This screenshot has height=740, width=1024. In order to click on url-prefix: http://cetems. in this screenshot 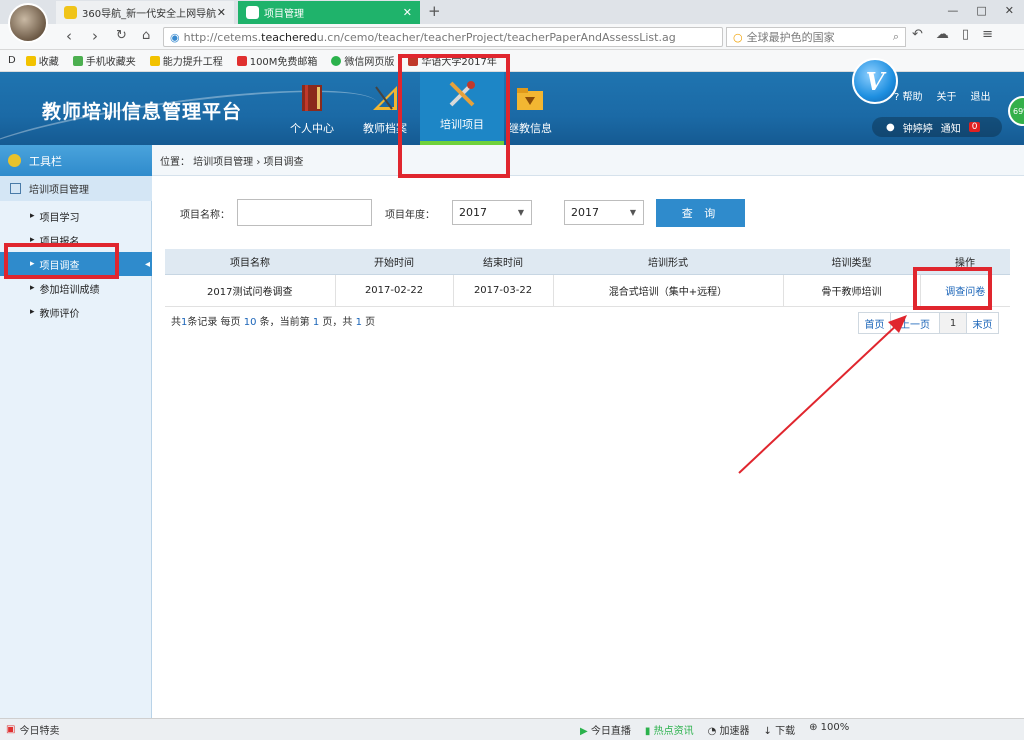, I will do `click(222, 37)`.